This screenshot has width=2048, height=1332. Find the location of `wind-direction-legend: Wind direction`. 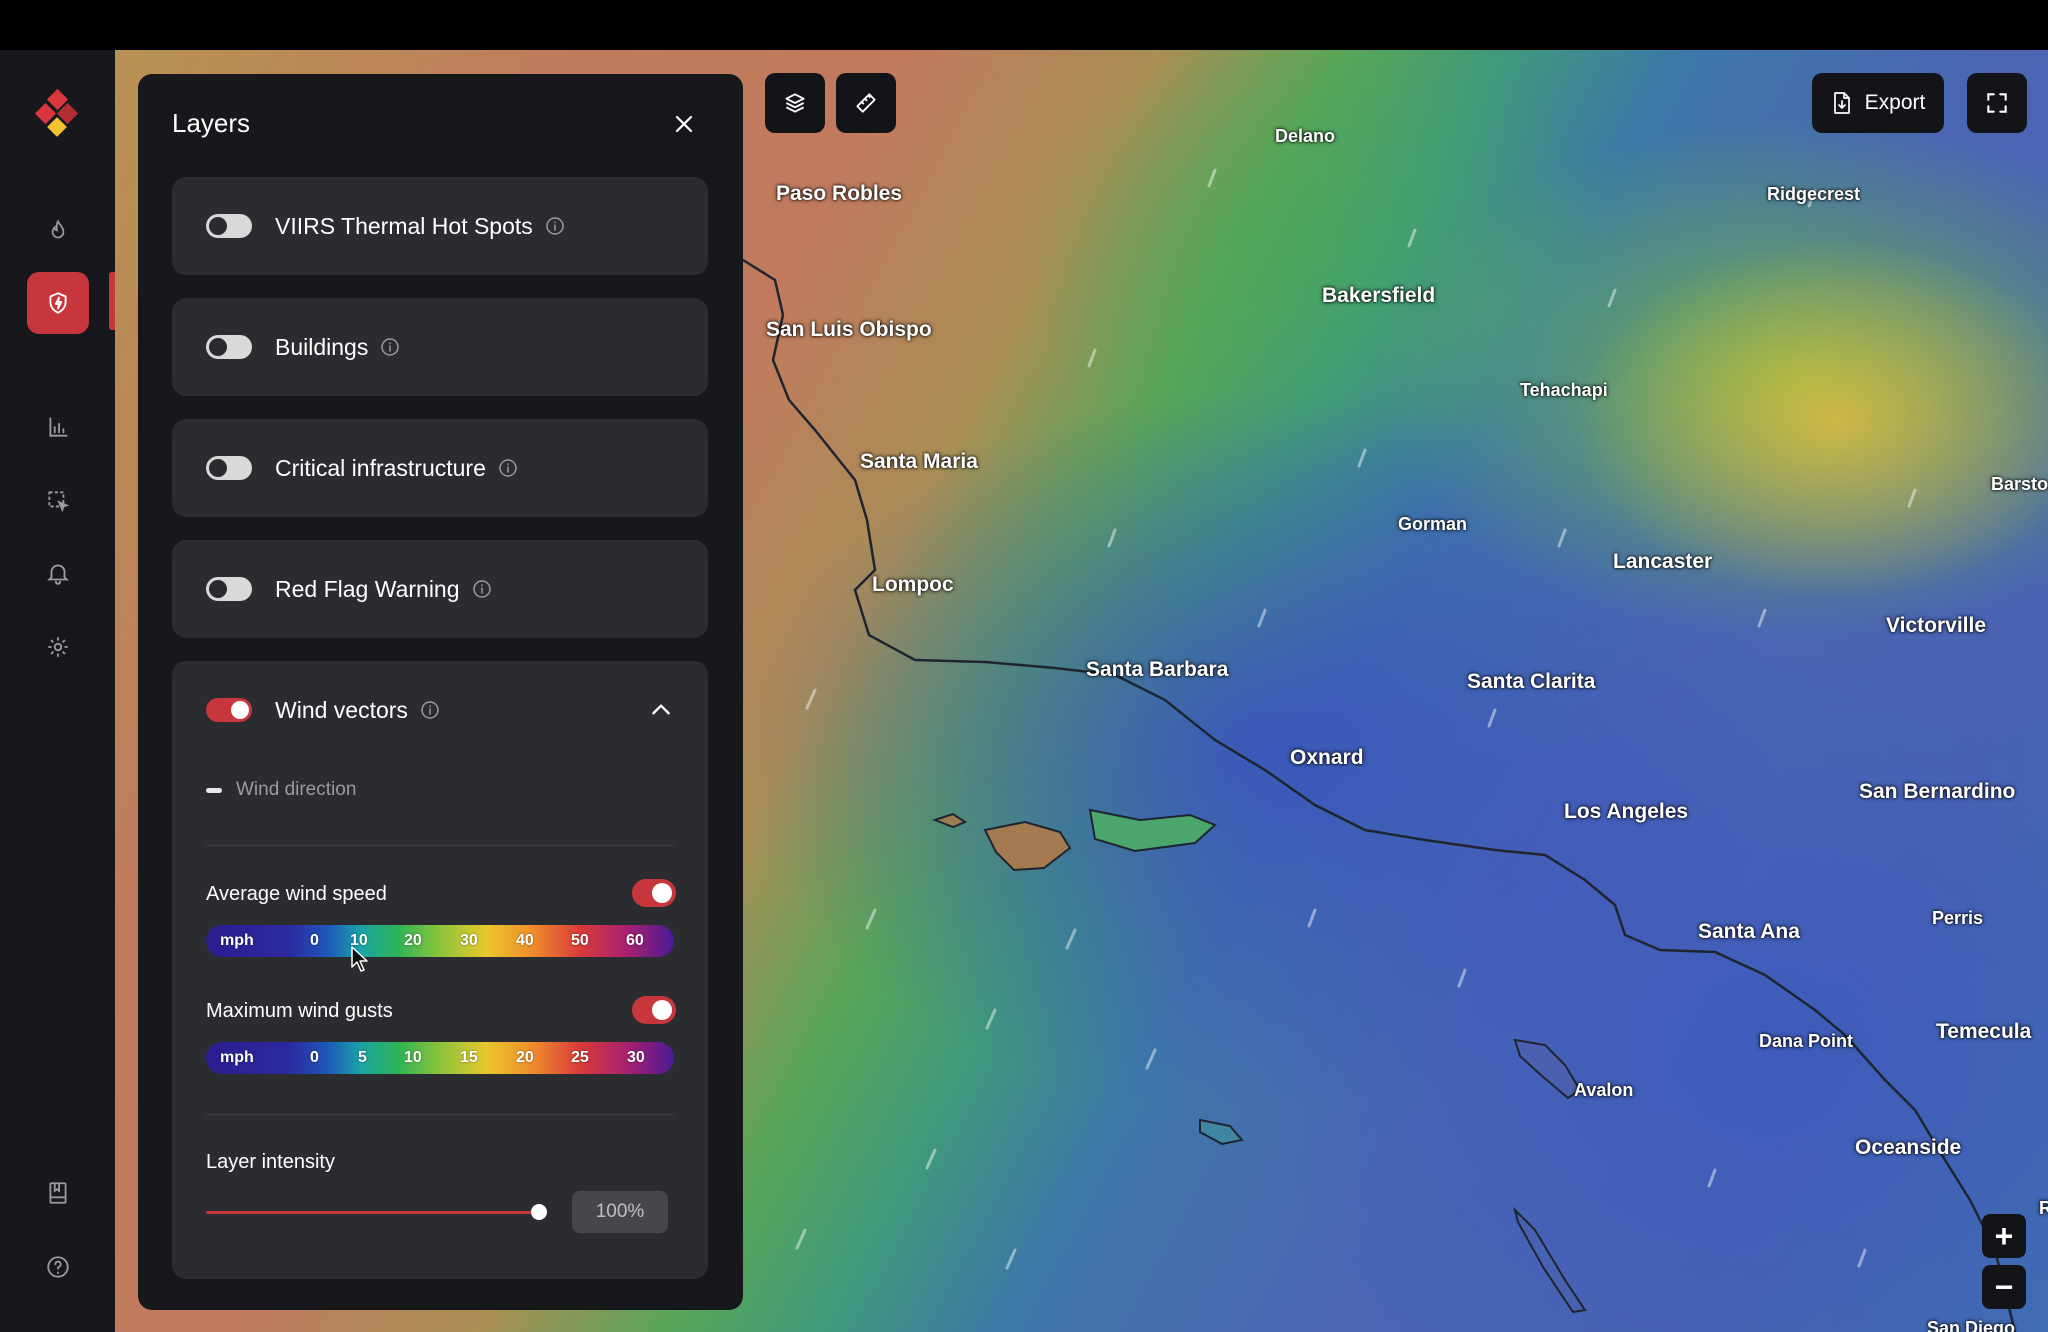

wind-direction-legend: Wind direction is located at coordinates (281, 790).